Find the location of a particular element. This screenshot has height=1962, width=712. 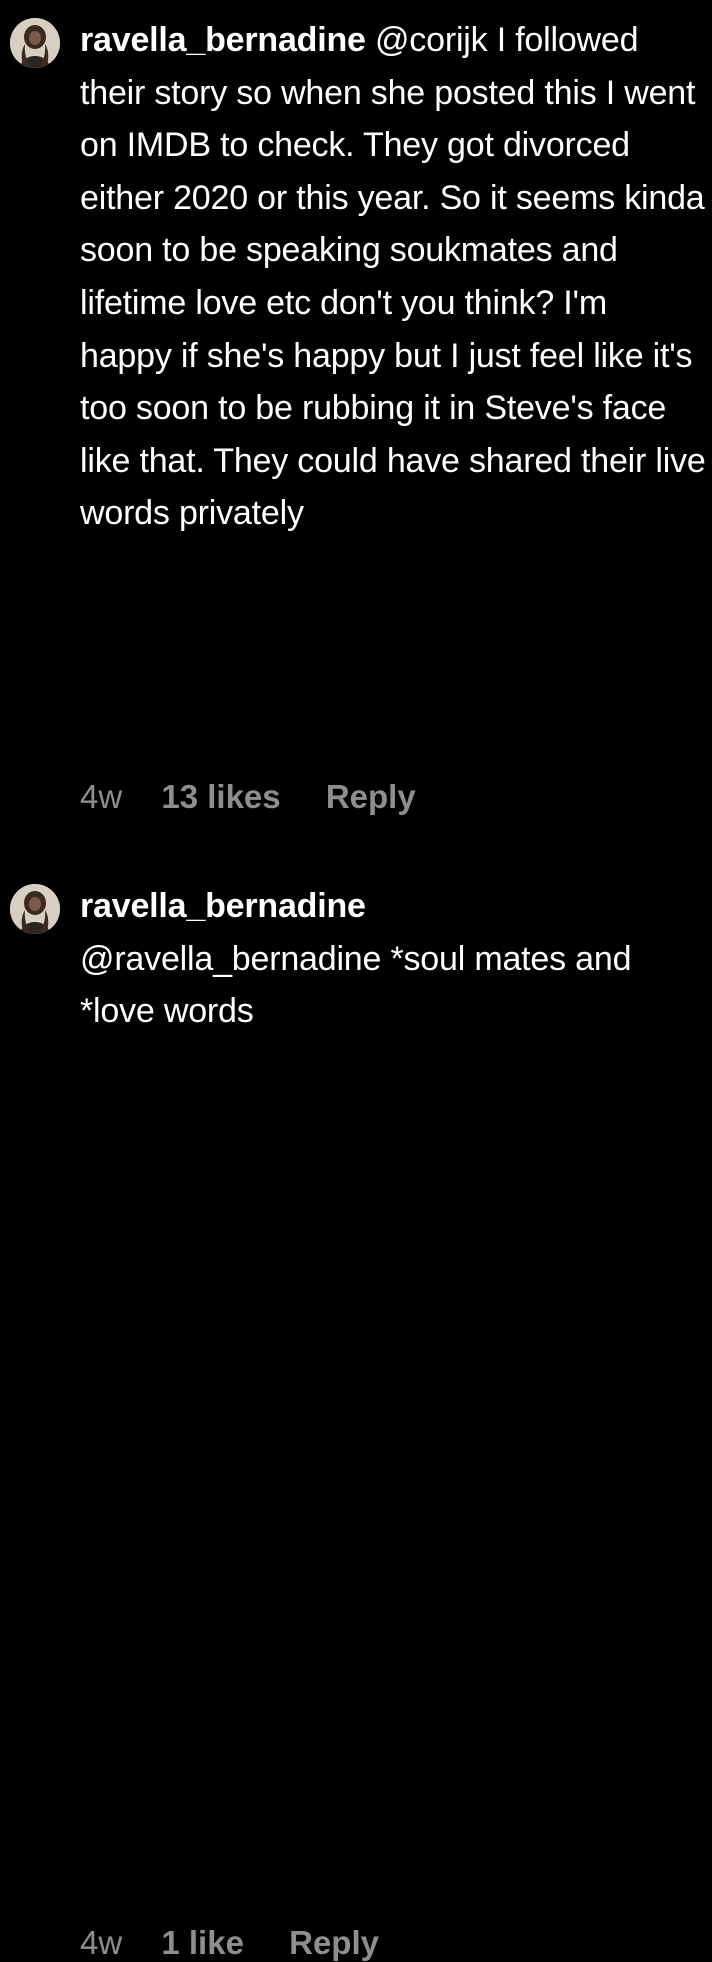

likes-count-button: 13 likes is located at coordinates (220, 797).